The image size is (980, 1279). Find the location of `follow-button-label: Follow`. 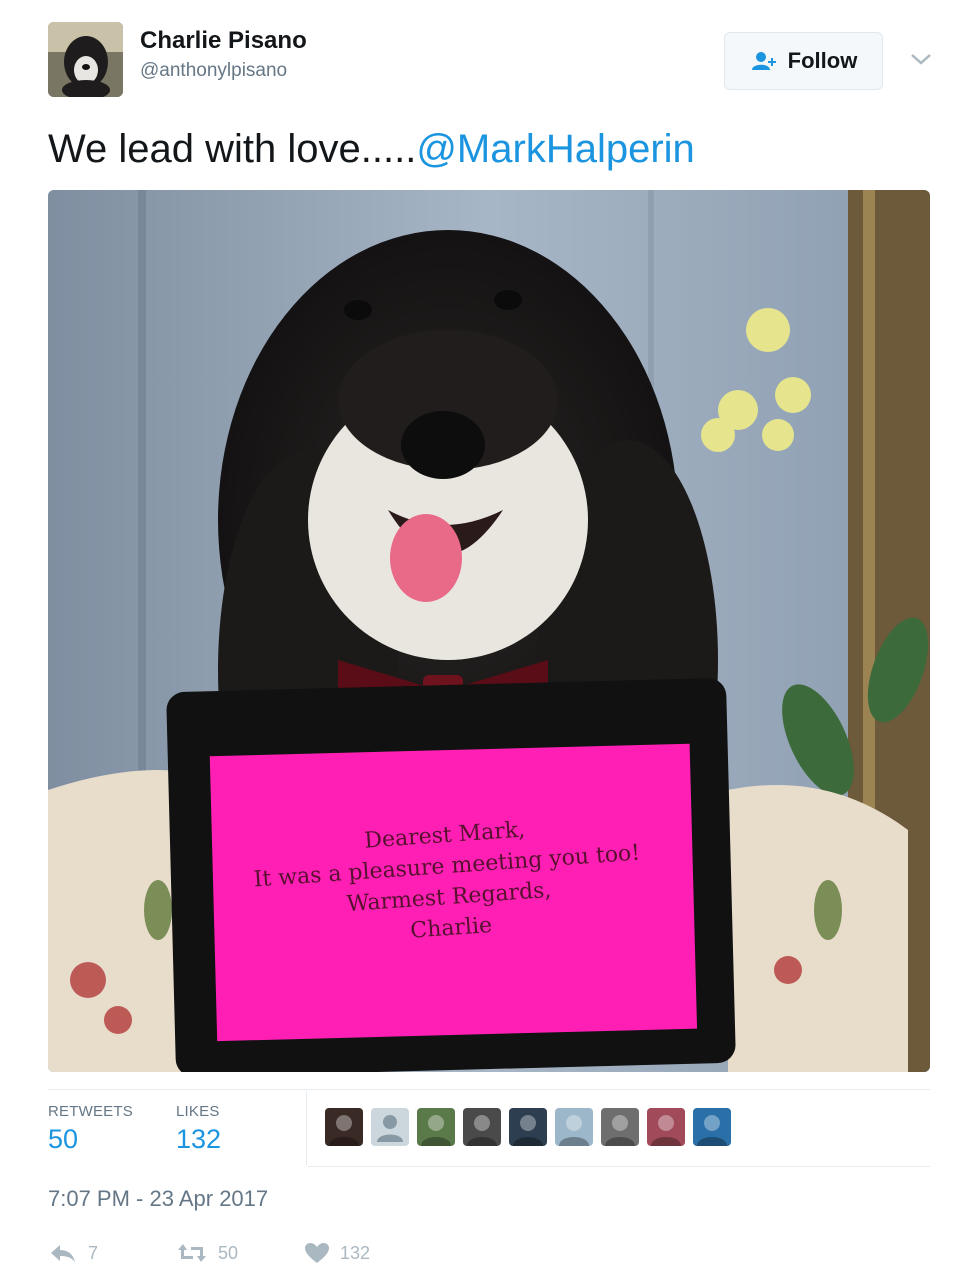

follow-button-label: Follow is located at coordinates (822, 60).